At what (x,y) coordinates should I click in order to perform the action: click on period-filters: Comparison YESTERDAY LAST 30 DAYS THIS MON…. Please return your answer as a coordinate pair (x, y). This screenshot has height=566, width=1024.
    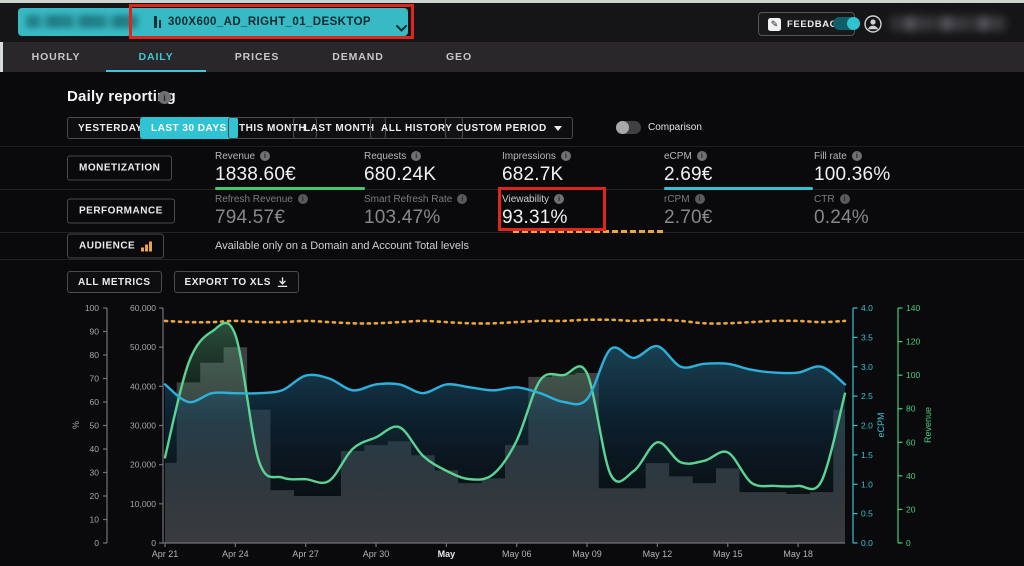
    Looking at the image, I should click on (517, 128).